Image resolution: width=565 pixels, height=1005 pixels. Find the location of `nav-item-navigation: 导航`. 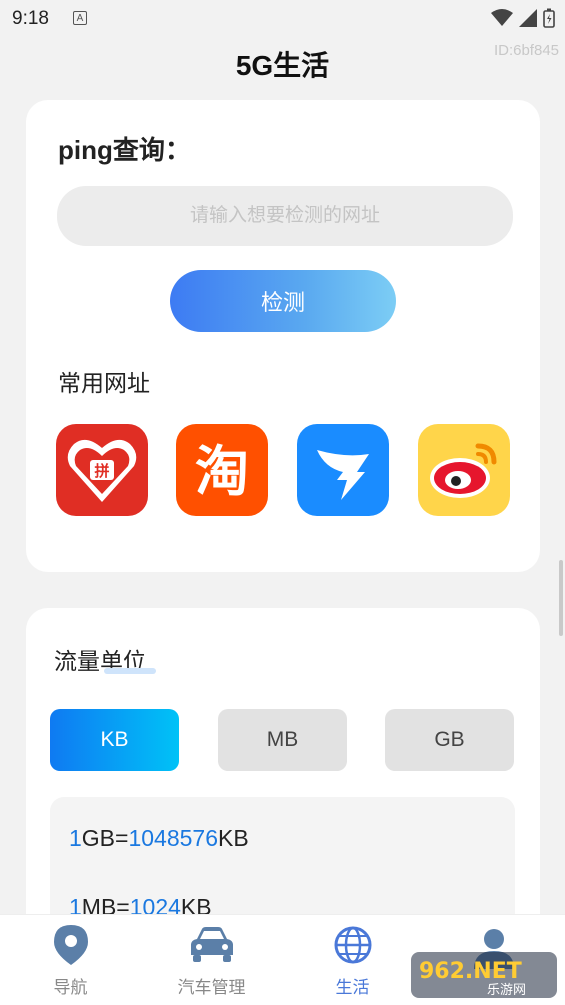

nav-item-navigation: 导航 is located at coordinates (70, 960).